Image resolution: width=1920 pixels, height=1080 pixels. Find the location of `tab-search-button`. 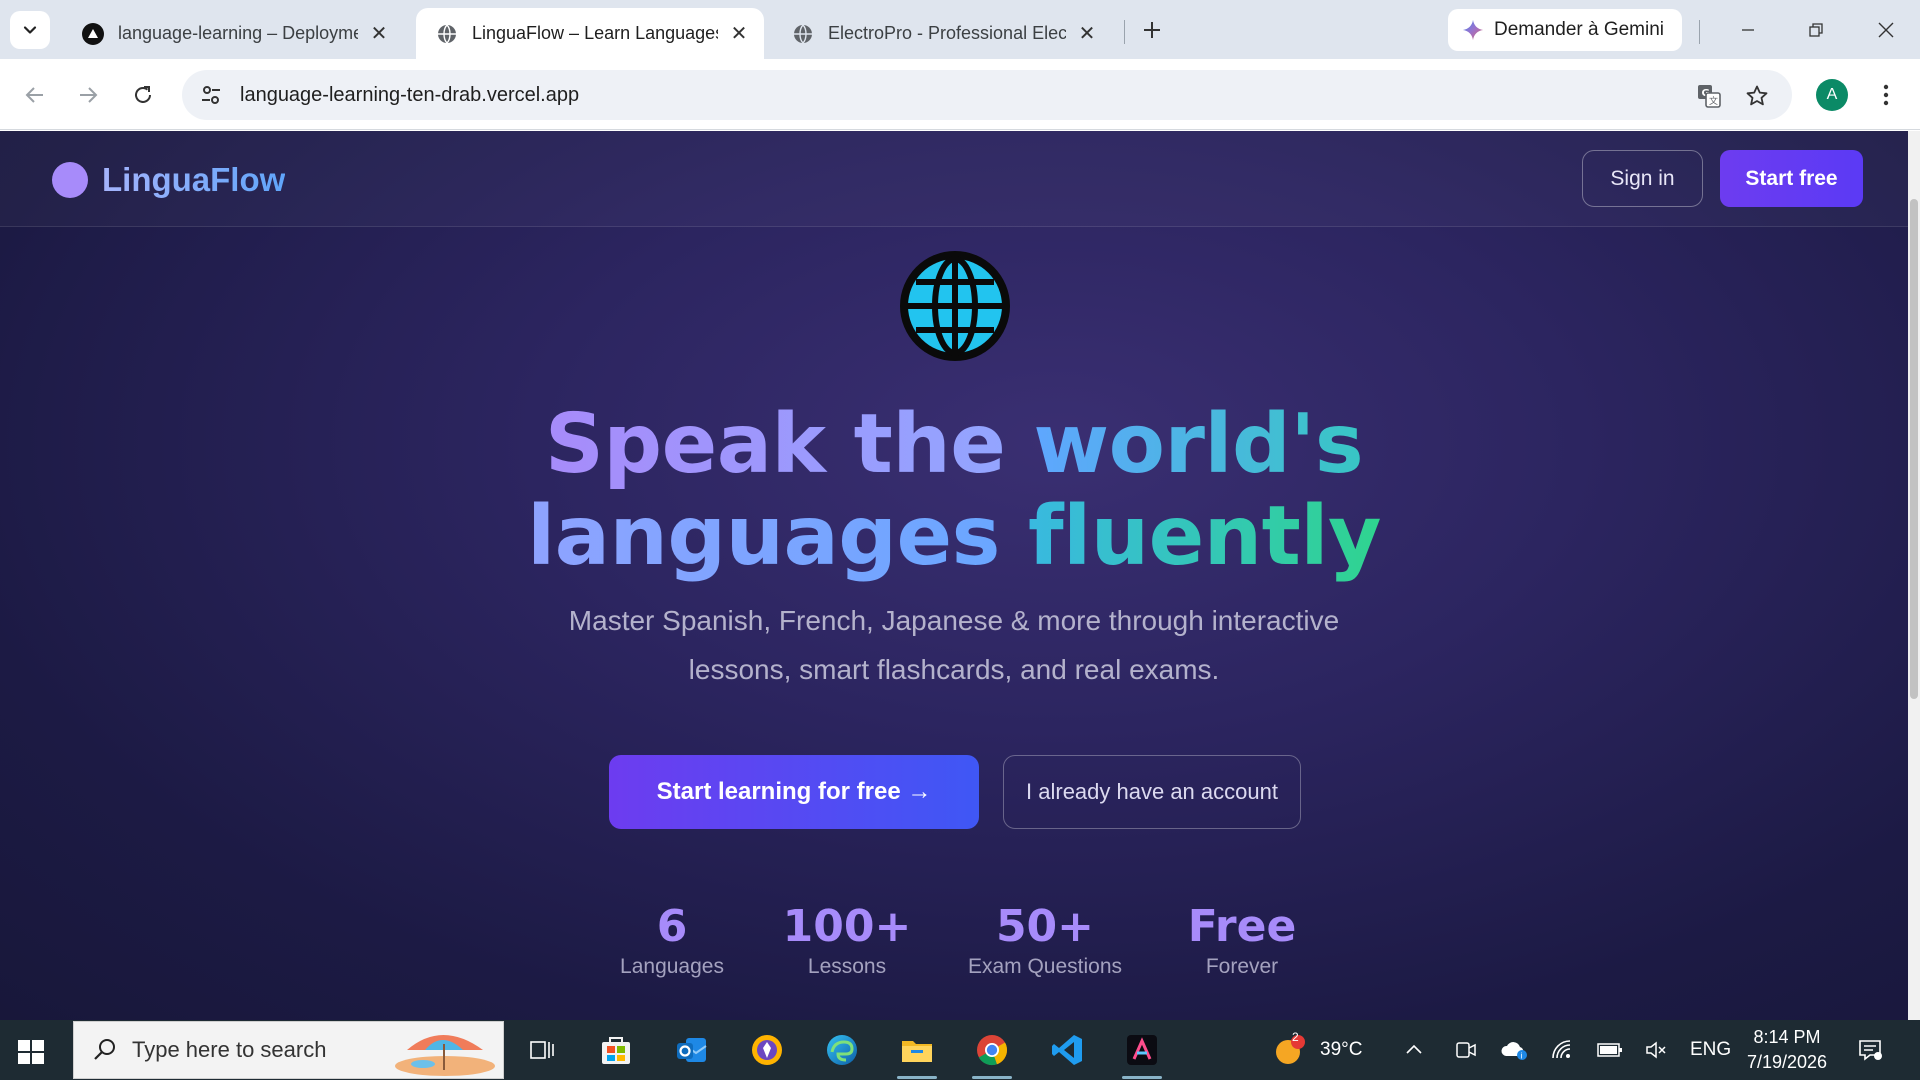

tab-search-button is located at coordinates (30, 30).